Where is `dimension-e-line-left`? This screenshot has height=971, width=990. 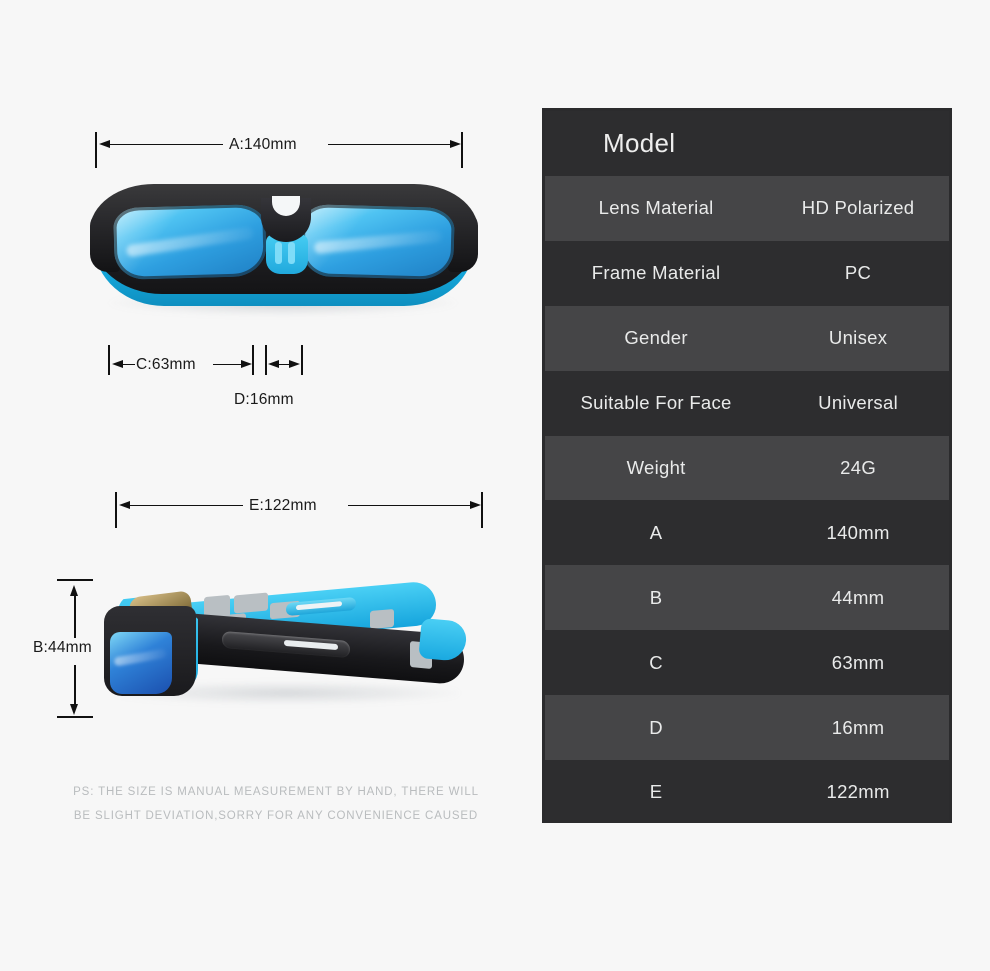 dimension-e-line-left is located at coordinates (186, 505).